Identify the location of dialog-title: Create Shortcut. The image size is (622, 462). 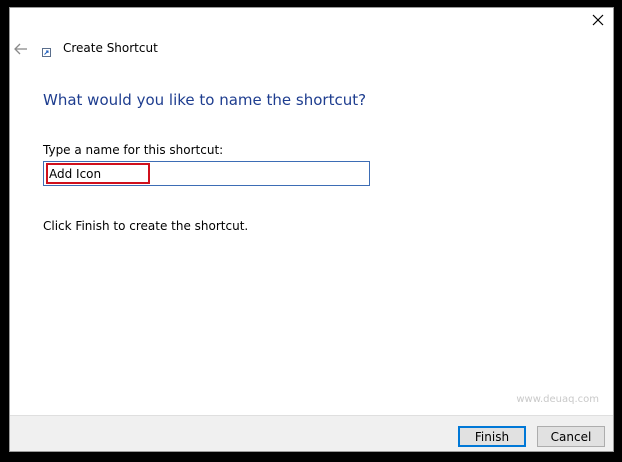
(110, 48).